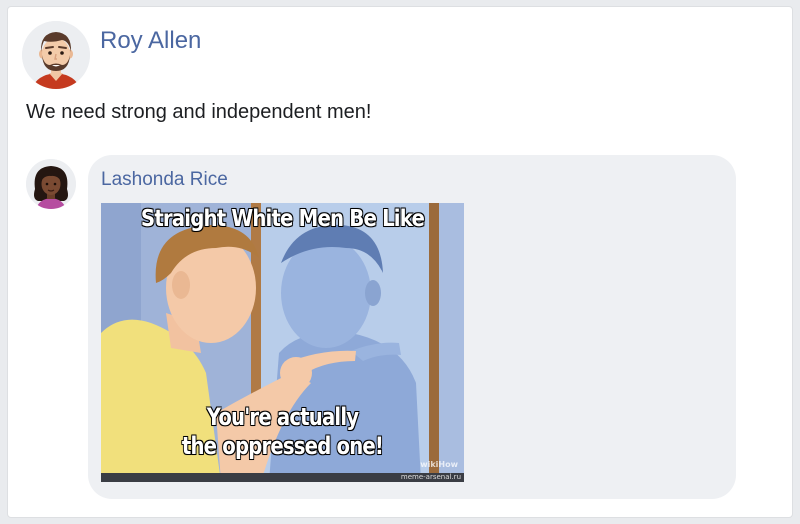 The height and width of the screenshot is (524, 800). I want to click on female-avatar-icon, so click(51, 184).